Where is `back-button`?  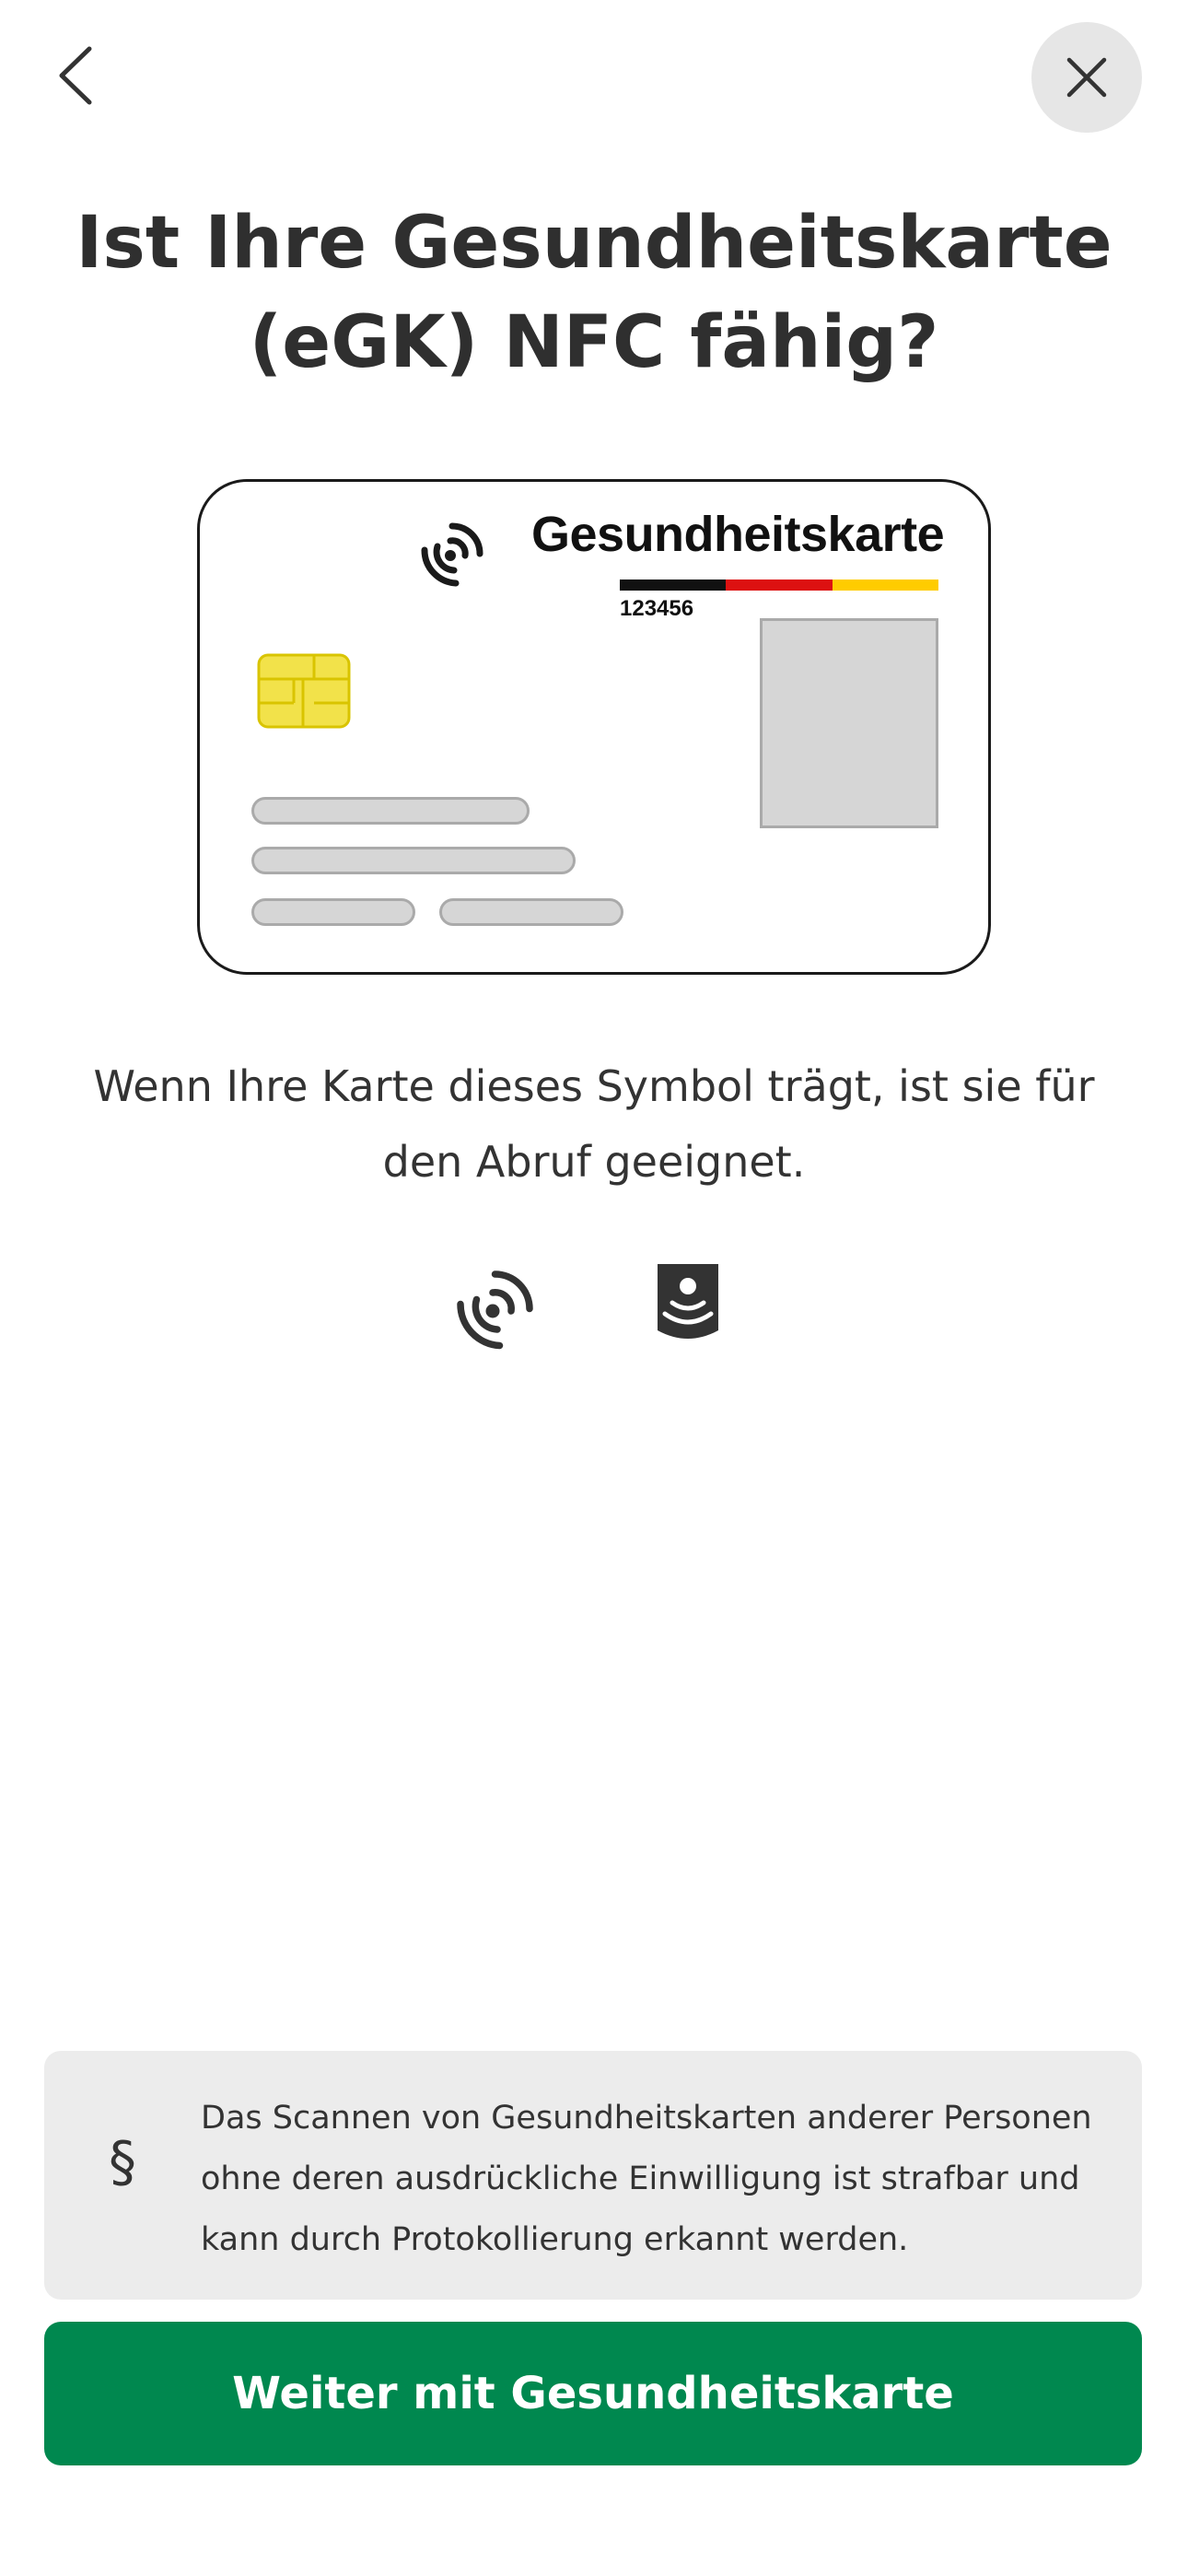 back-button is located at coordinates (76, 75).